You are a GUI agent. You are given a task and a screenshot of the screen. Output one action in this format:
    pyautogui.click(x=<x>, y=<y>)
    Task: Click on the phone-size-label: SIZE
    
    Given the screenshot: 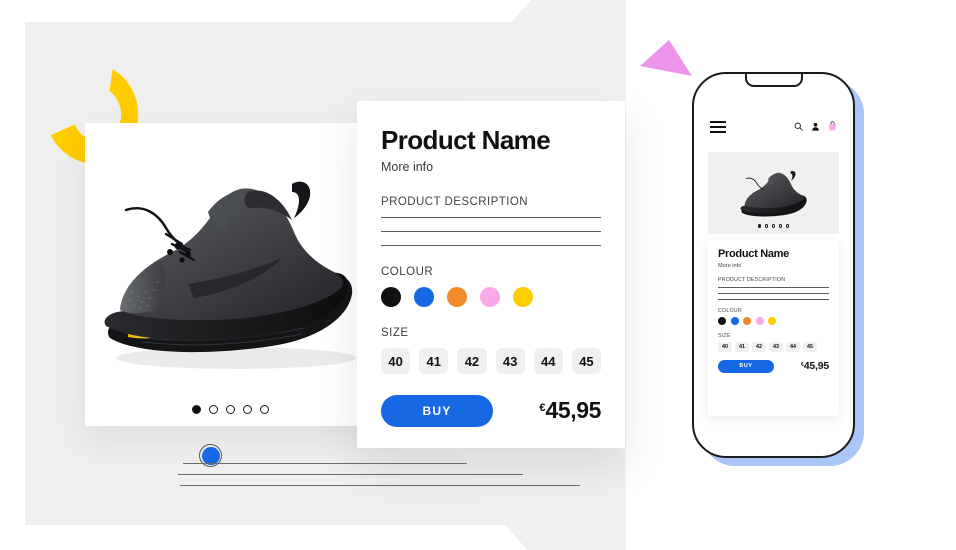 What is the action you would take?
    pyautogui.click(x=724, y=335)
    